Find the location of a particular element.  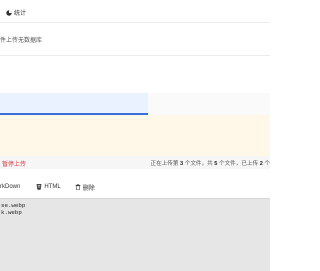

status-mid1: 个文件，共 is located at coordinates (198, 164).